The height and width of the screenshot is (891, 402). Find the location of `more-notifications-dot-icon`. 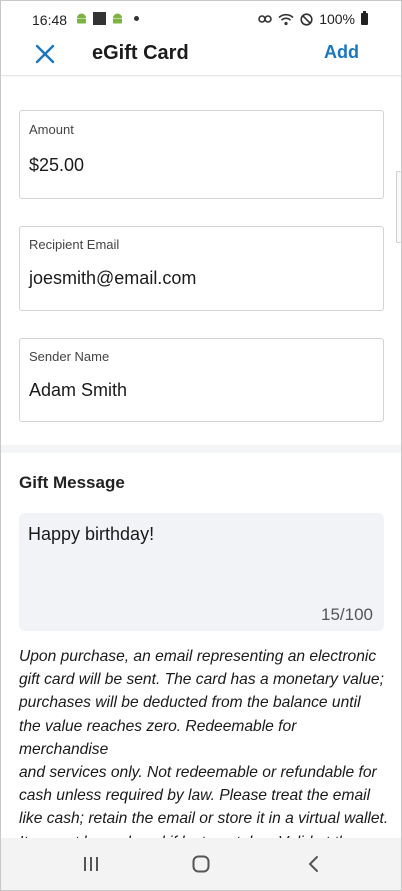

more-notifications-dot-icon is located at coordinates (136, 18).